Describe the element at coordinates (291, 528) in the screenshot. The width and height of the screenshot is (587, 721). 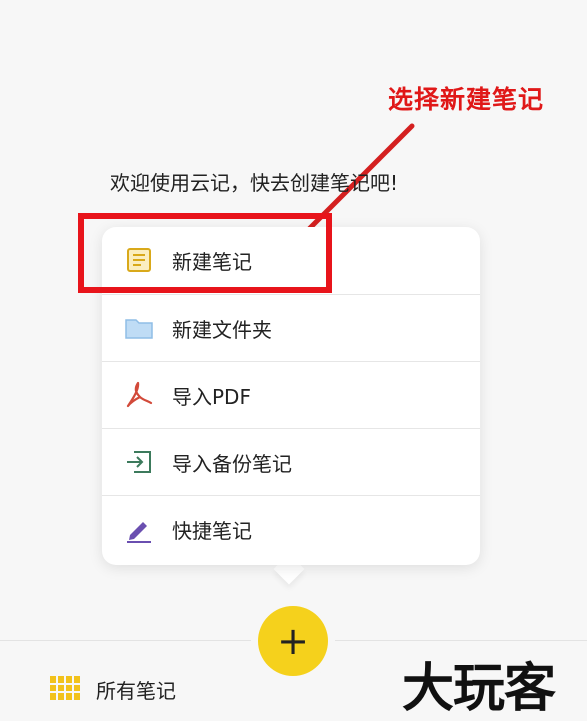
I see `menu-item-quick-note: 快捷笔记` at that location.